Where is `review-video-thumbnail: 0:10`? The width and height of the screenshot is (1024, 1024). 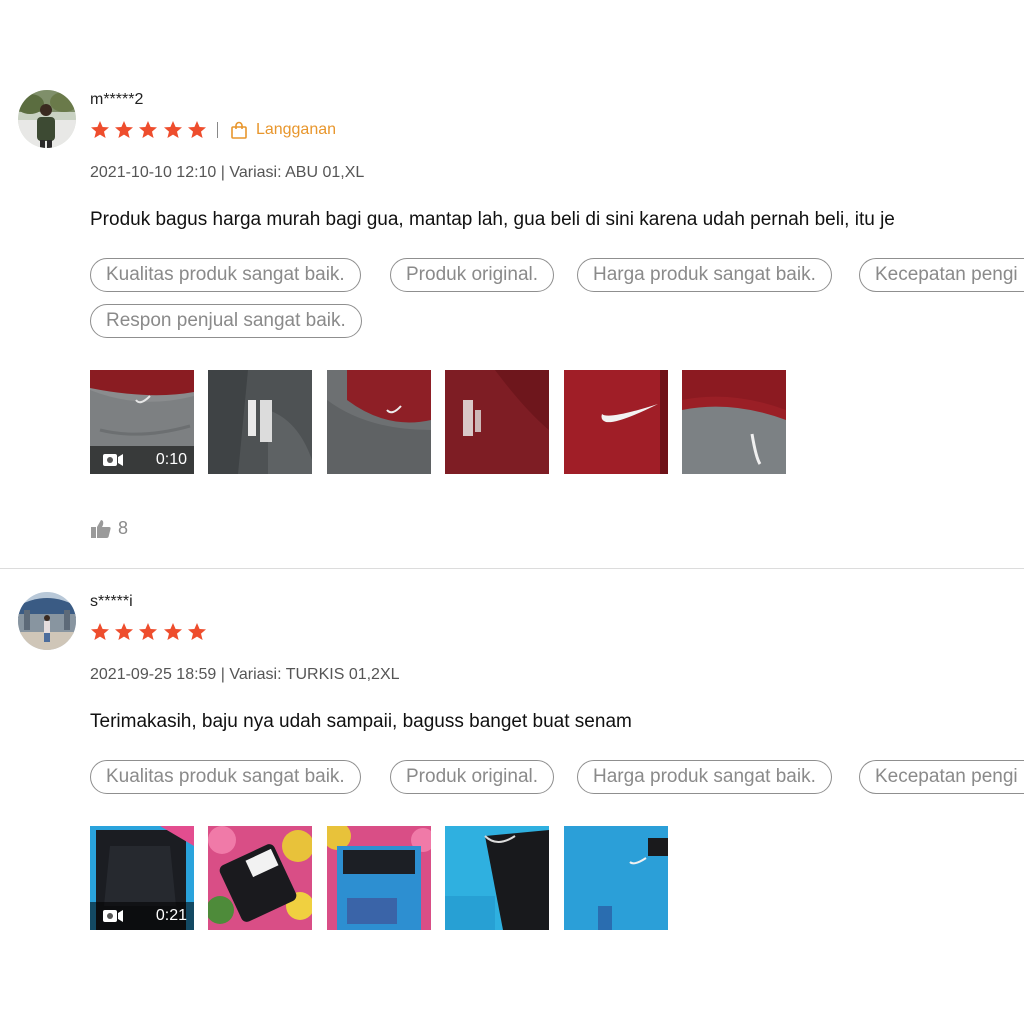 review-video-thumbnail: 0:10 is located at coordinates (142, 422).